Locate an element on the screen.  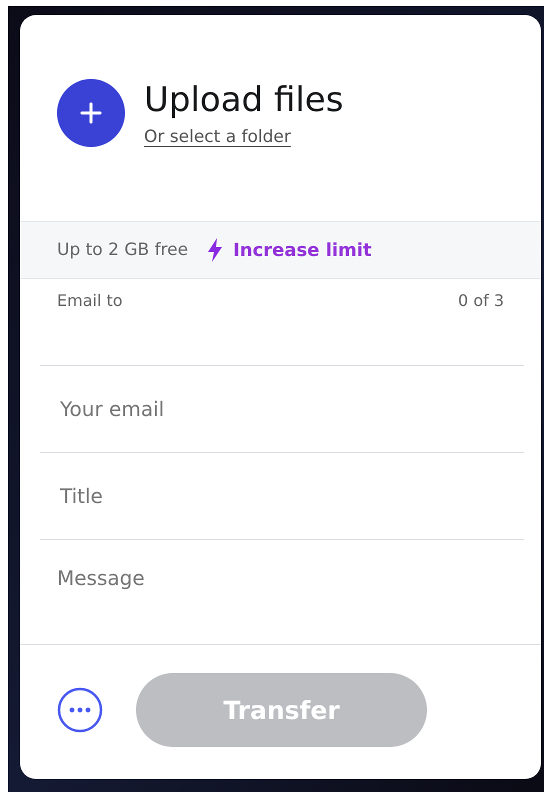
lightning-icon is located at coordinates (215, 250).